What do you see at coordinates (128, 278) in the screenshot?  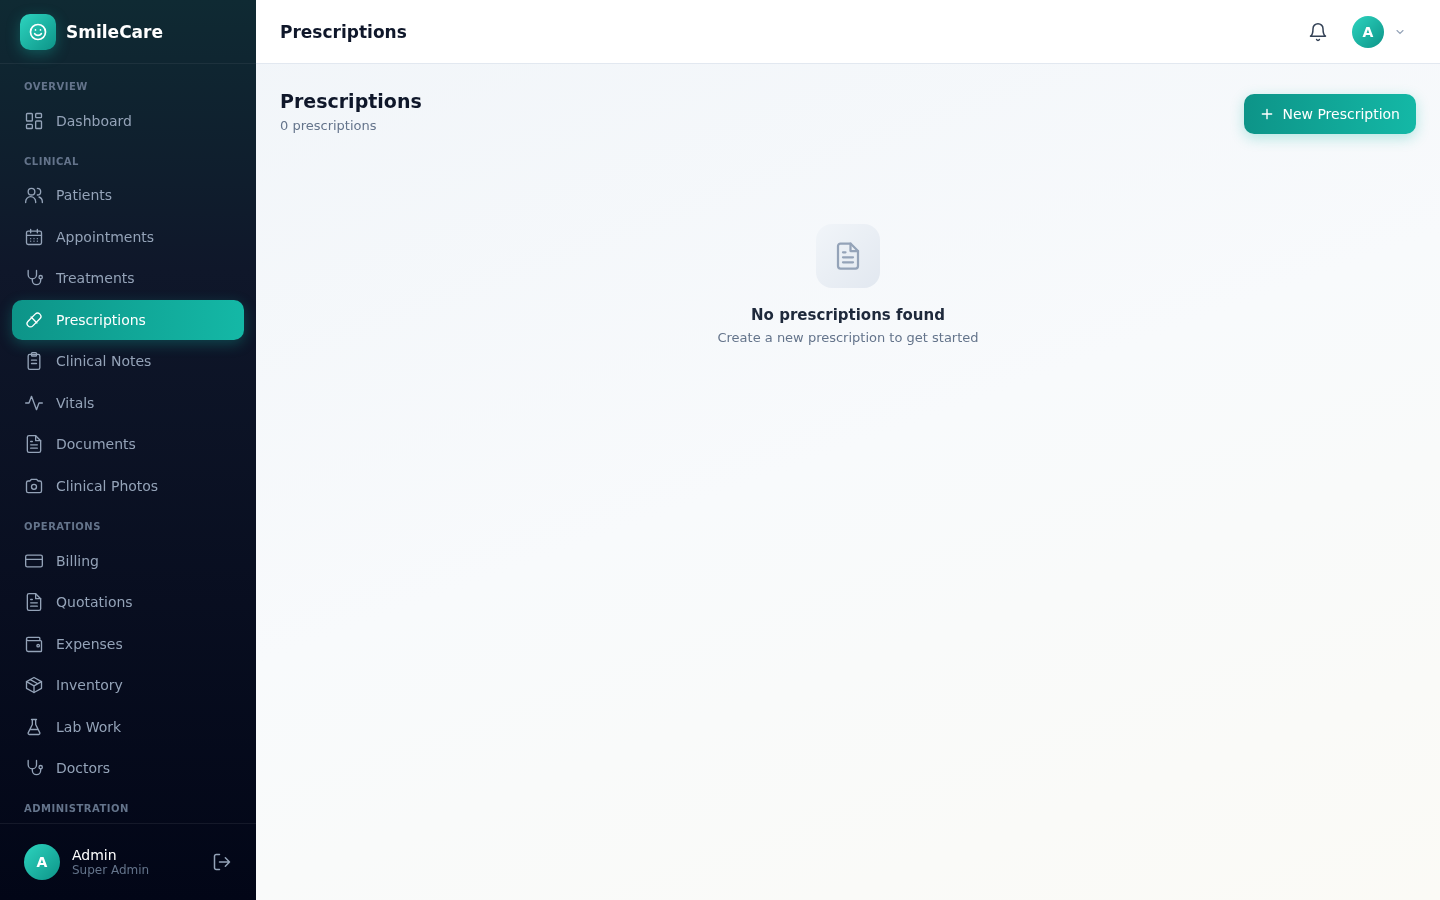 I see `nav-item: Treatments` at bounding box center [128, 278].